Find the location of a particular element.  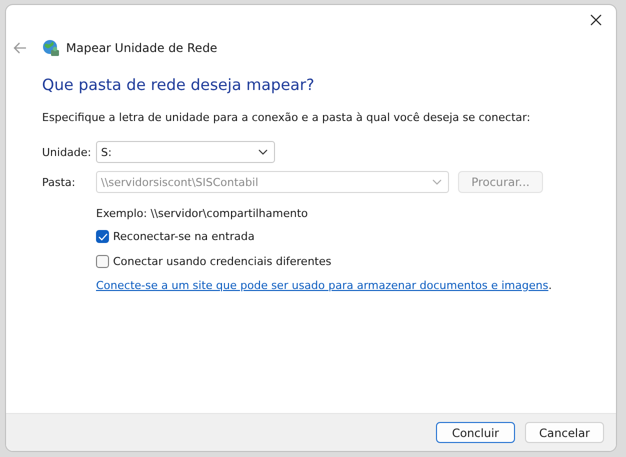

instructions-text: Especifique a letra de unidade para a conexão e a pasta à qual você deseja se conectar: is located at coordinates (287, 117).